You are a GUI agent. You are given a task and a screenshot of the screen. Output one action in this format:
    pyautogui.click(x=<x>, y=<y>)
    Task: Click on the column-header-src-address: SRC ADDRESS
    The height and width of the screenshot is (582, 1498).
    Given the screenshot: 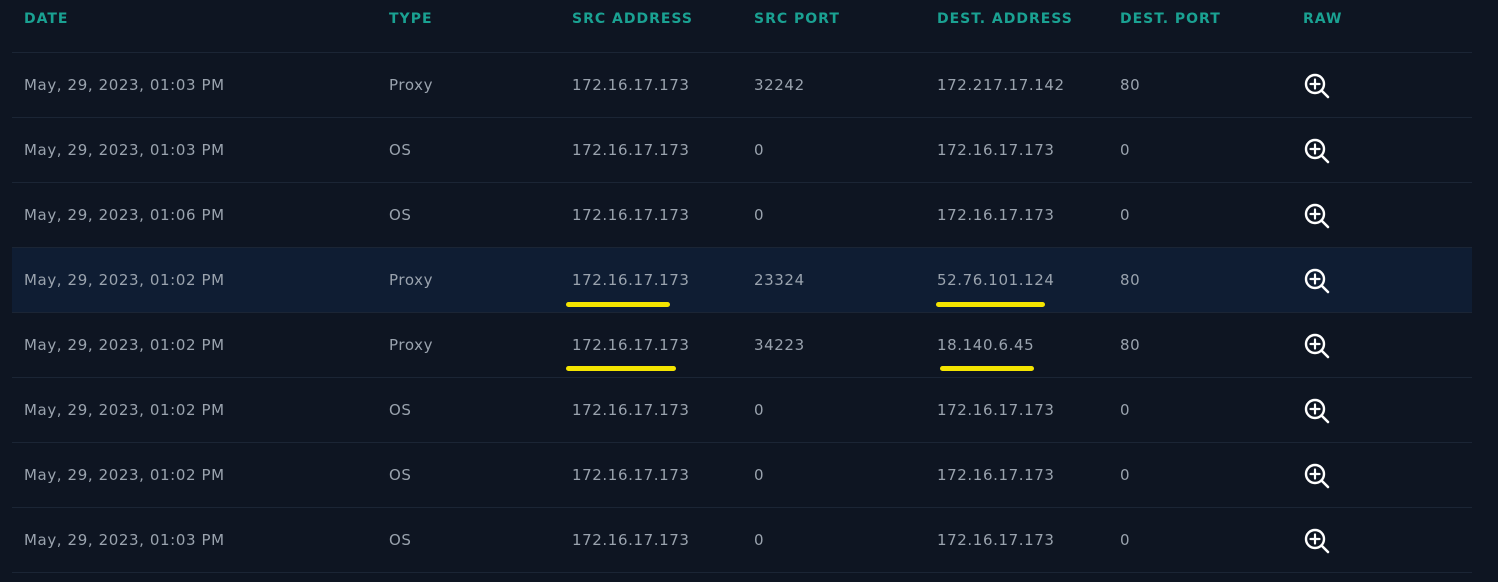 What is the action you would take?
    pyautogui.click(x=632, y=19)
    